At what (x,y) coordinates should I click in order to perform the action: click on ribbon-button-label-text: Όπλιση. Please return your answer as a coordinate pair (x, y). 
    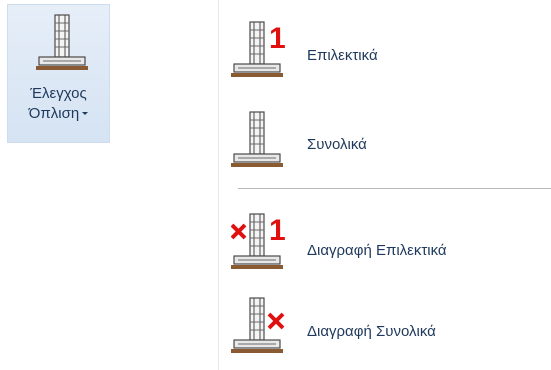
    Looking at the image, I should click on (54, 113).